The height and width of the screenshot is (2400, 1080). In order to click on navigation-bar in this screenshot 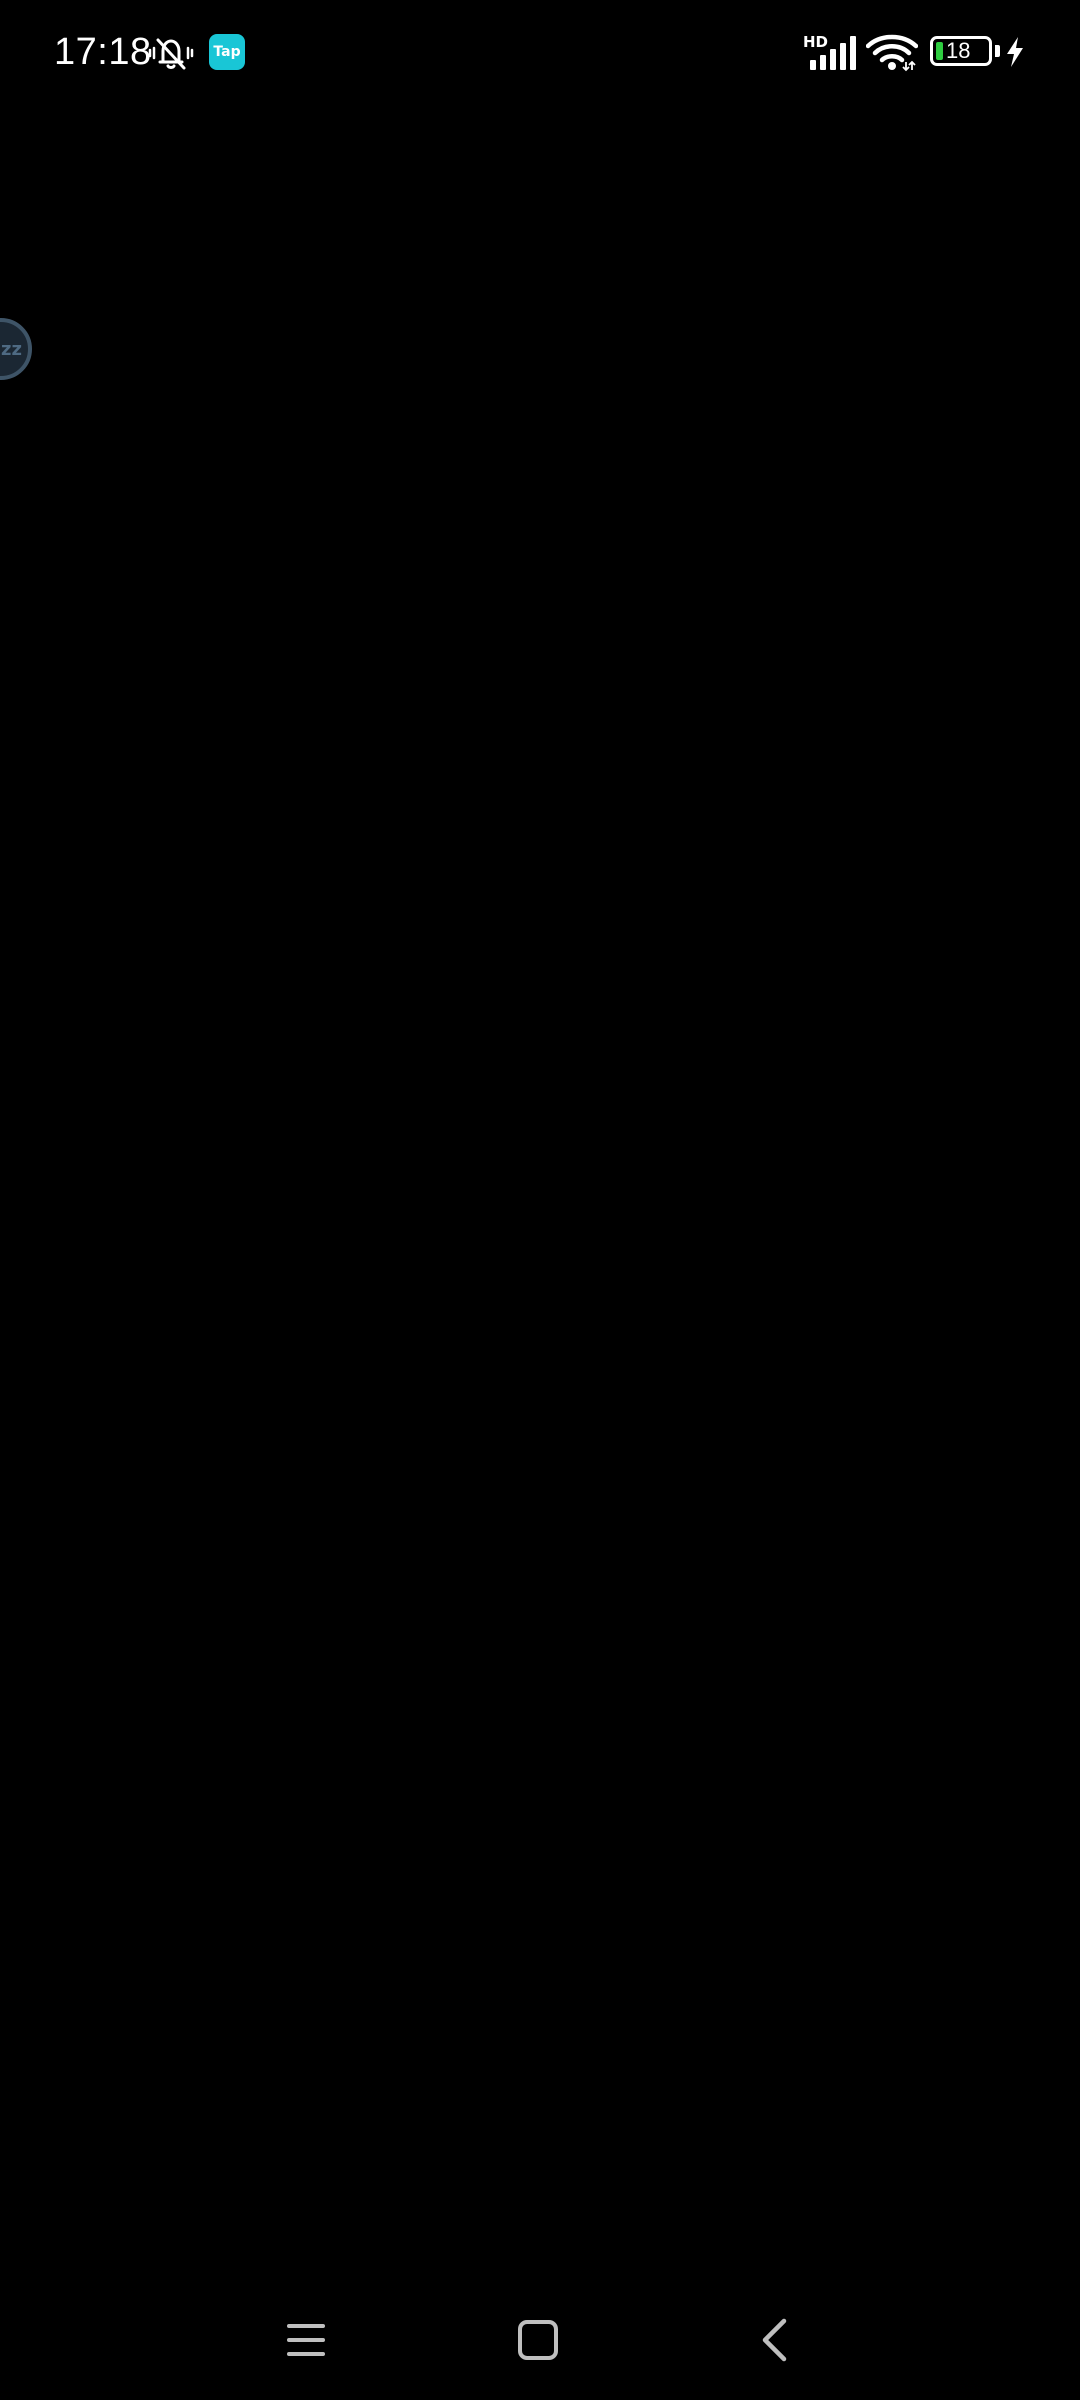, I will do `click(540, 2340)`.